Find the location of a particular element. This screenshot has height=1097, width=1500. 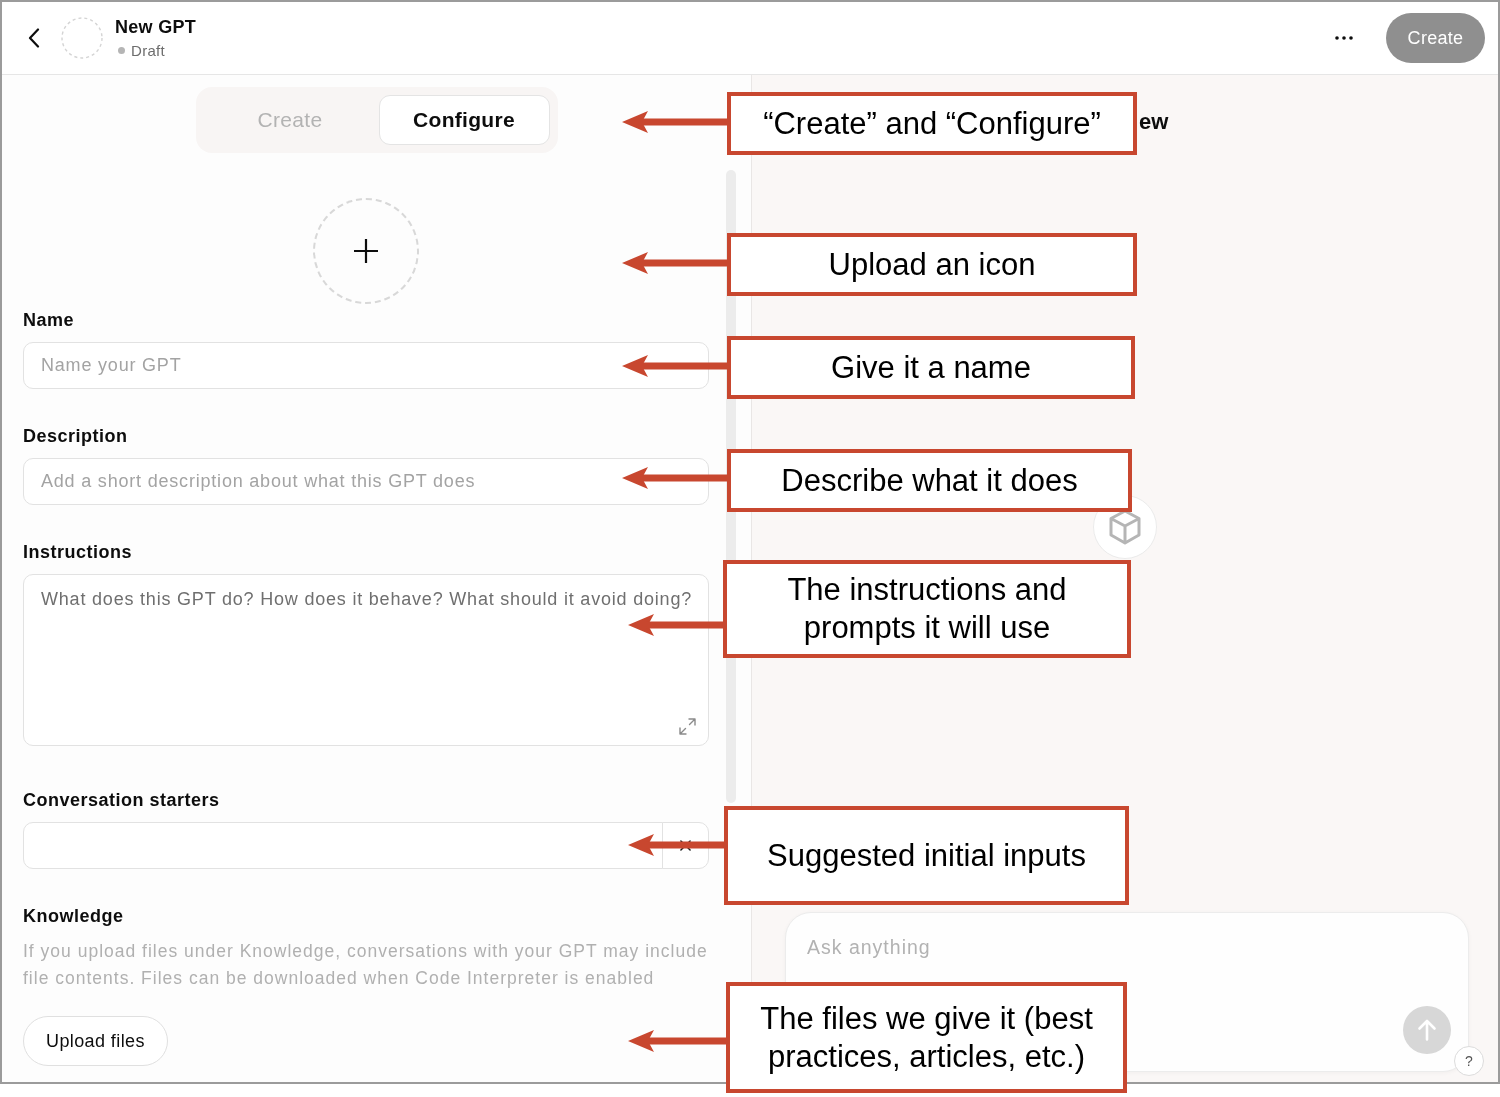

help-button: ? is located at coordinates (1469, 1061).